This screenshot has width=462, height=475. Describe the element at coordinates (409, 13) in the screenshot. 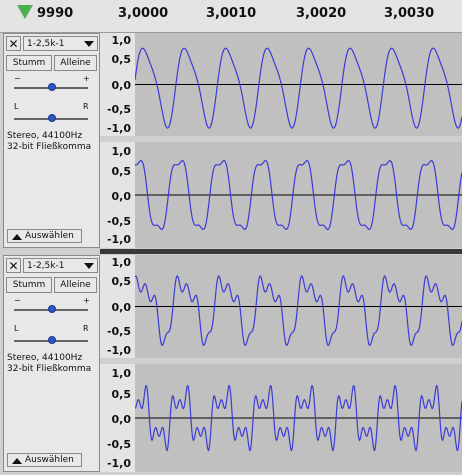

I see `ruler-label: 3,0030` at that location.